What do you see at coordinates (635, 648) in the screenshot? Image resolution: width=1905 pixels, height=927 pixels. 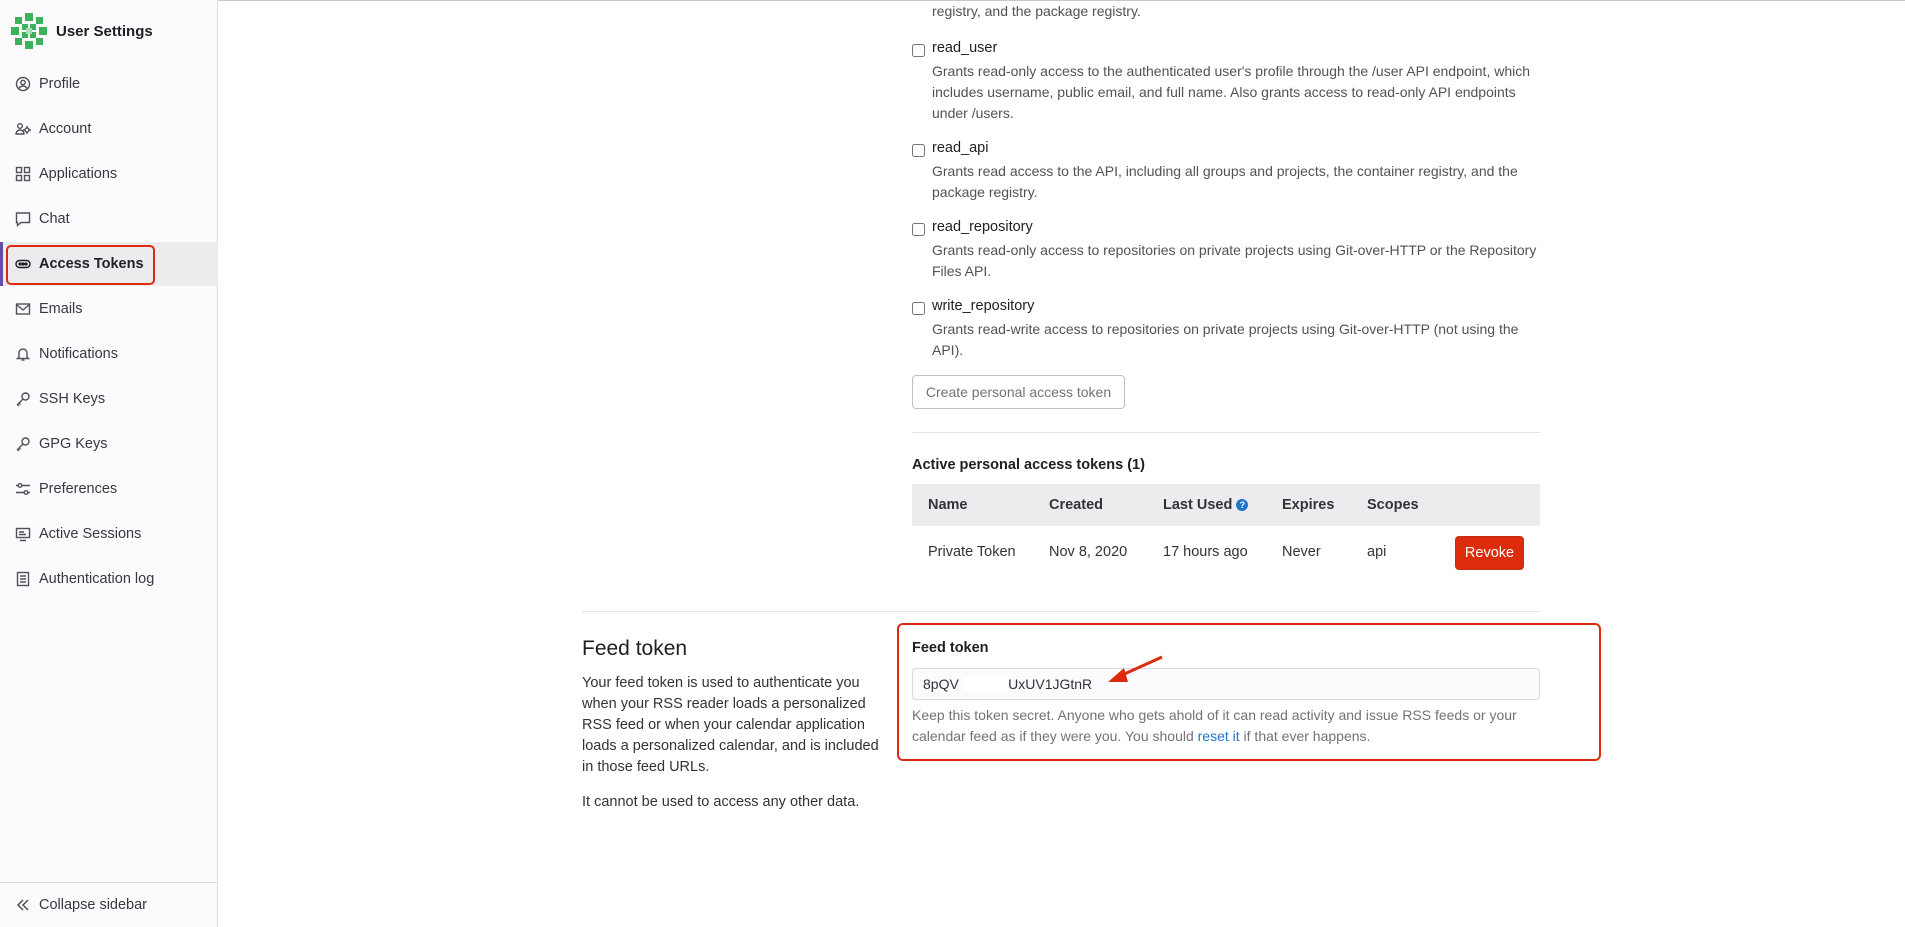 I see `feed-token-heading: Feed token` at bounding box center [635, 648].